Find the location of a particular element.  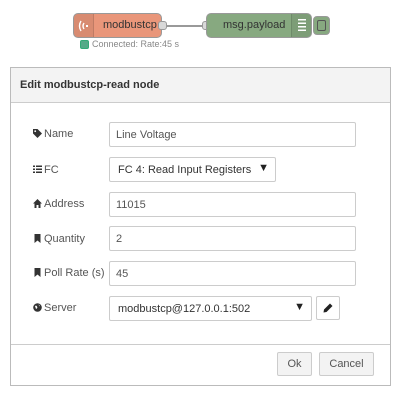

status-dot-icon is located at coordinates (84, 44).